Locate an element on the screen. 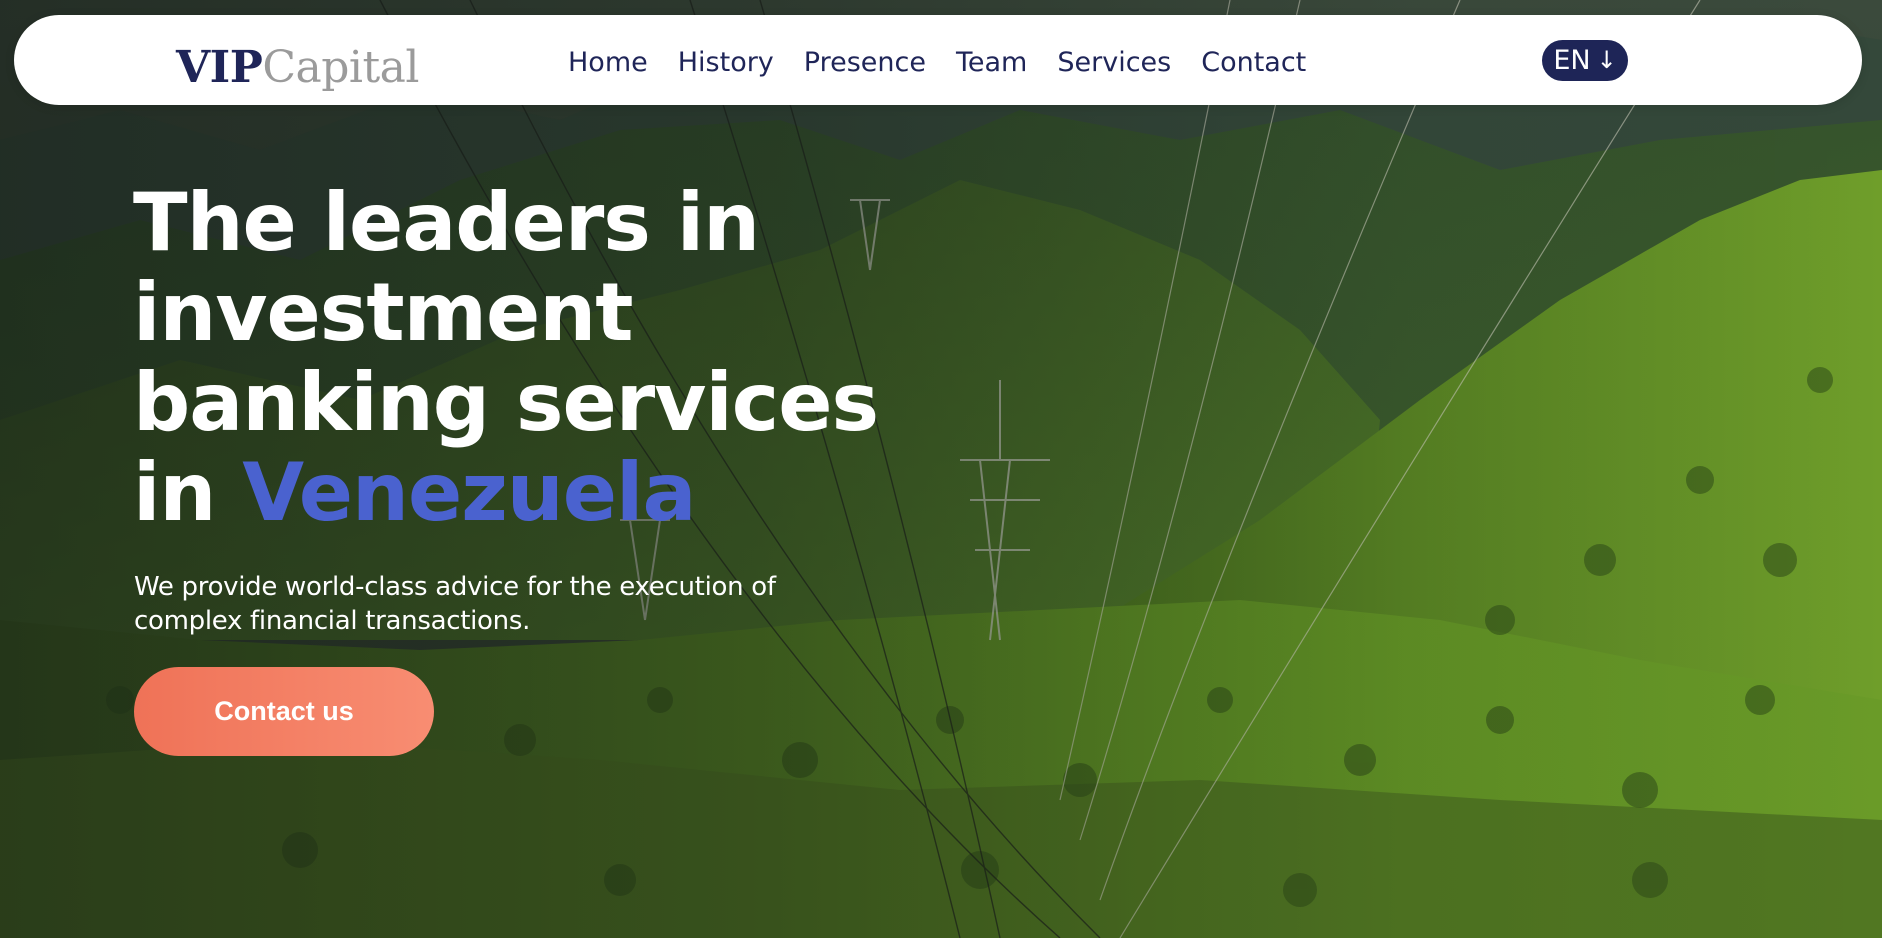 The image size is (1882, 938). hero-title-line-1: The leaders in is located at coordinates (446, 222).